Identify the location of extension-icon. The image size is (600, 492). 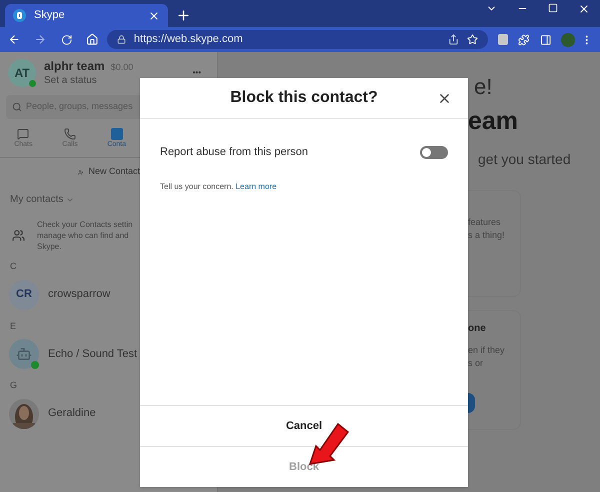
(503, 39).